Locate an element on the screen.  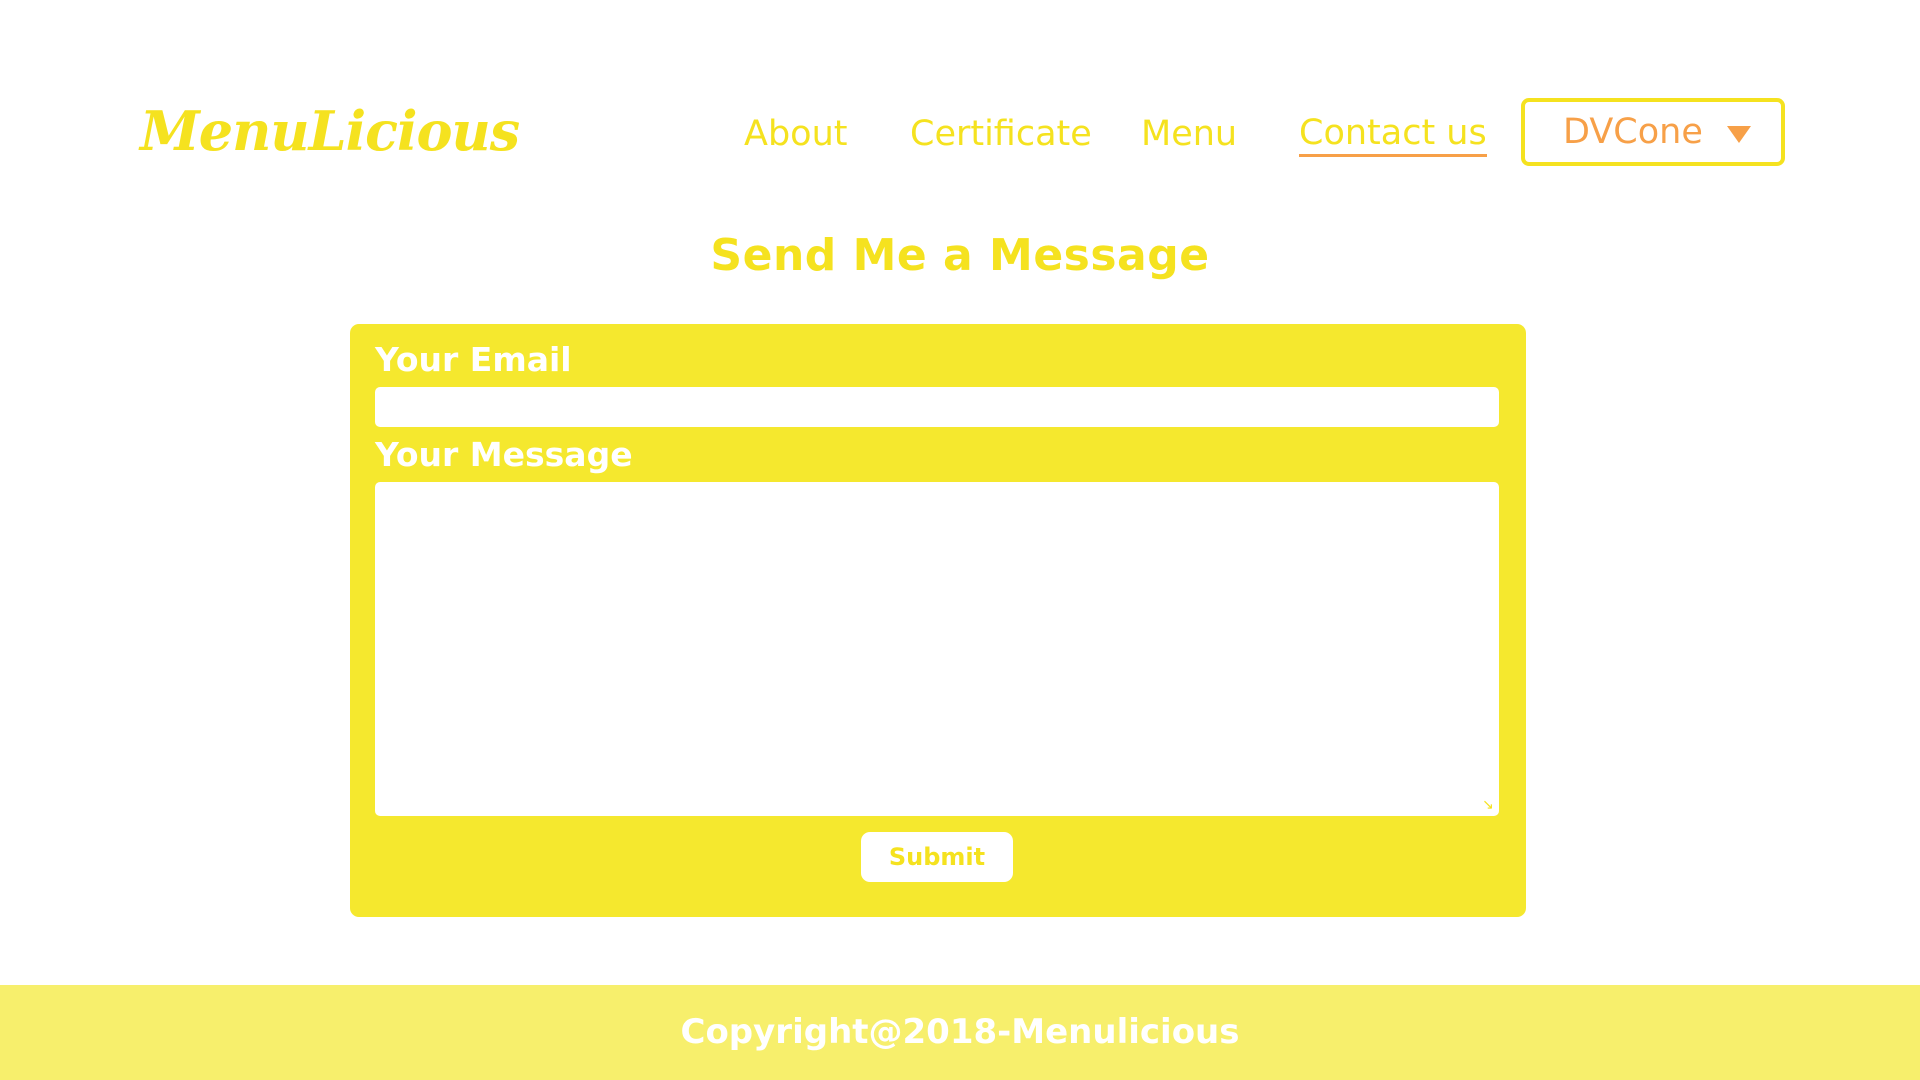
submit-button: Submit is located at coordinates (937, 857).